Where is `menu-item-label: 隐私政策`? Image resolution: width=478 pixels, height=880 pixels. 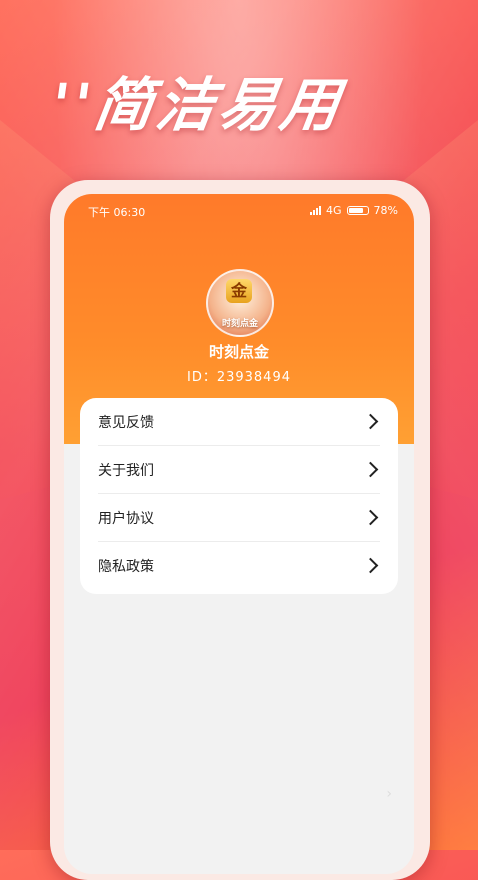 menu-item-label: 隐私政策 is located at coordinates (126, 566).